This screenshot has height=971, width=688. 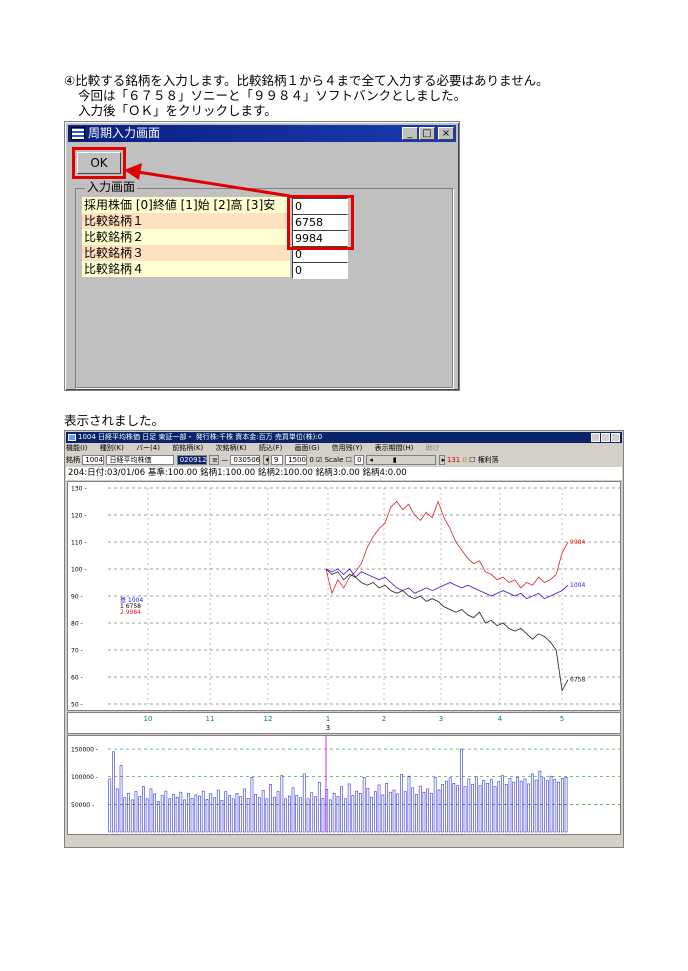 I want to click on volume-chart-svg: 50000 - 100000 - 150000 -, so click(x=345, y=784).